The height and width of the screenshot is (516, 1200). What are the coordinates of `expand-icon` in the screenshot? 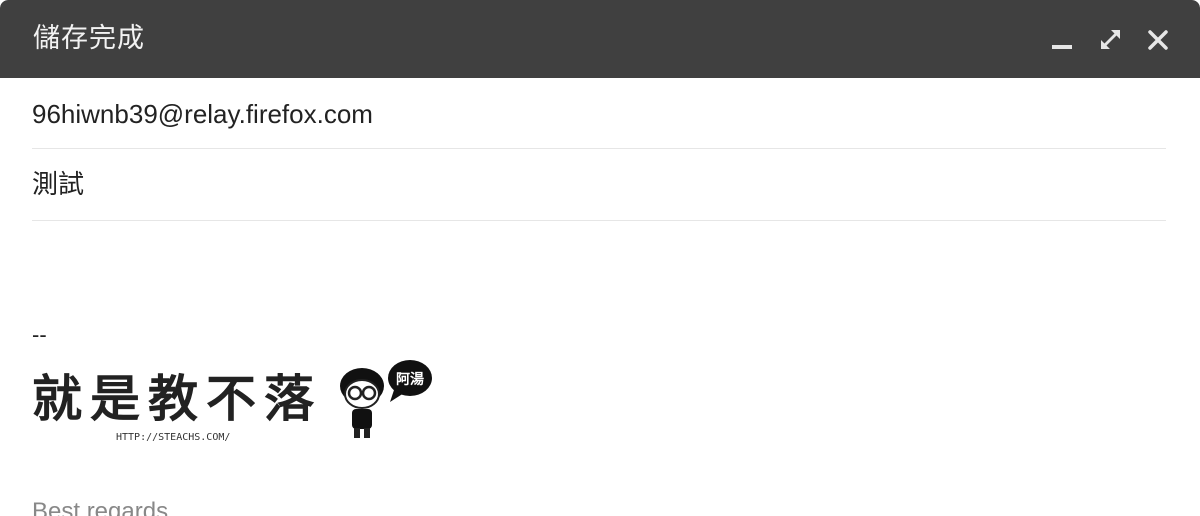 It's located at (1111, 40).